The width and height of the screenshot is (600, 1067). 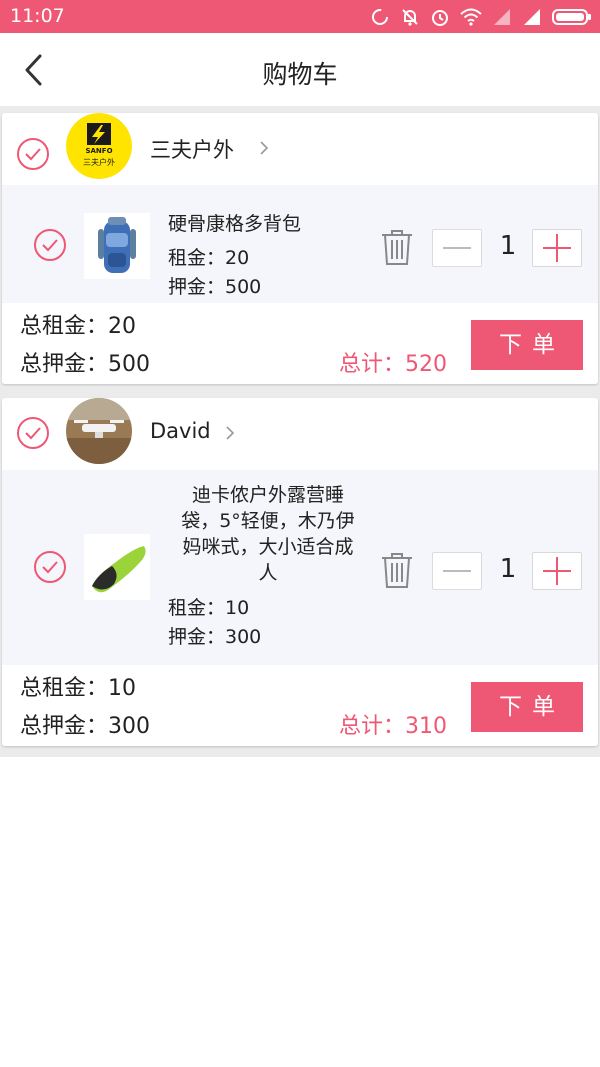 I want to click on store-name: 三夫户外, so click(x=192, y=150).